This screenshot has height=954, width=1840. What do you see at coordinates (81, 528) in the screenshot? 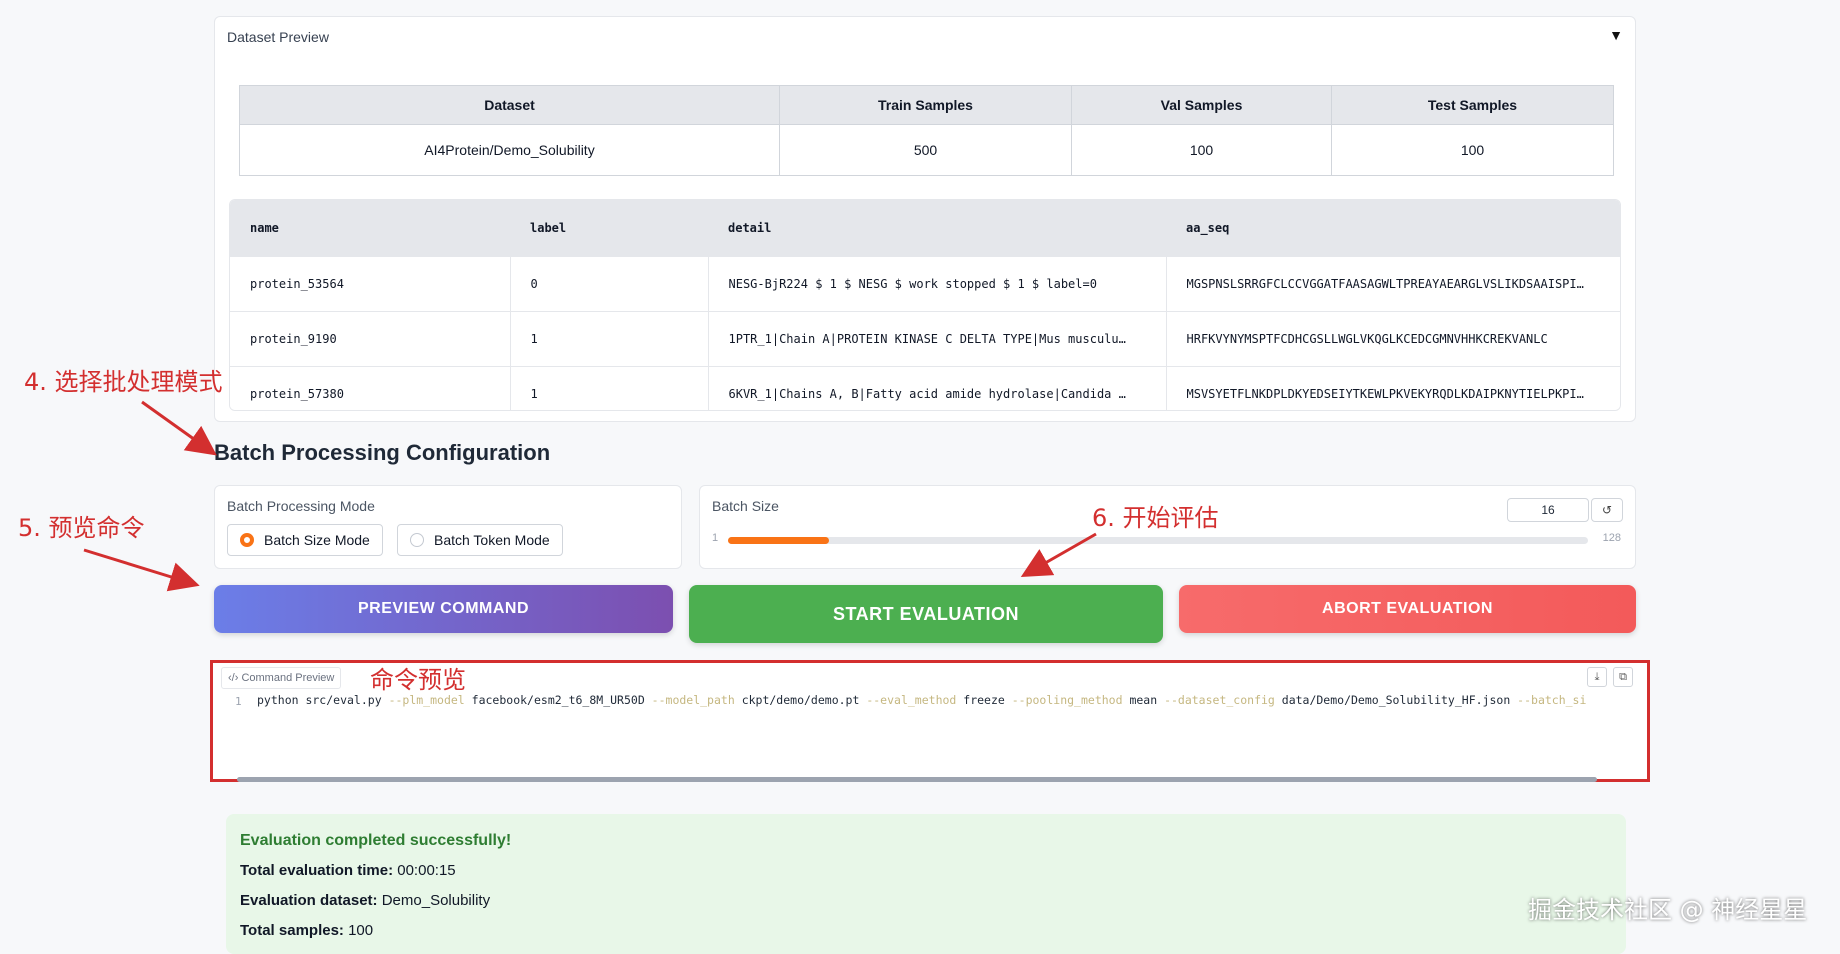
I see `annotation-step5: 5. 预览命令` at bounding box center [81, 528].